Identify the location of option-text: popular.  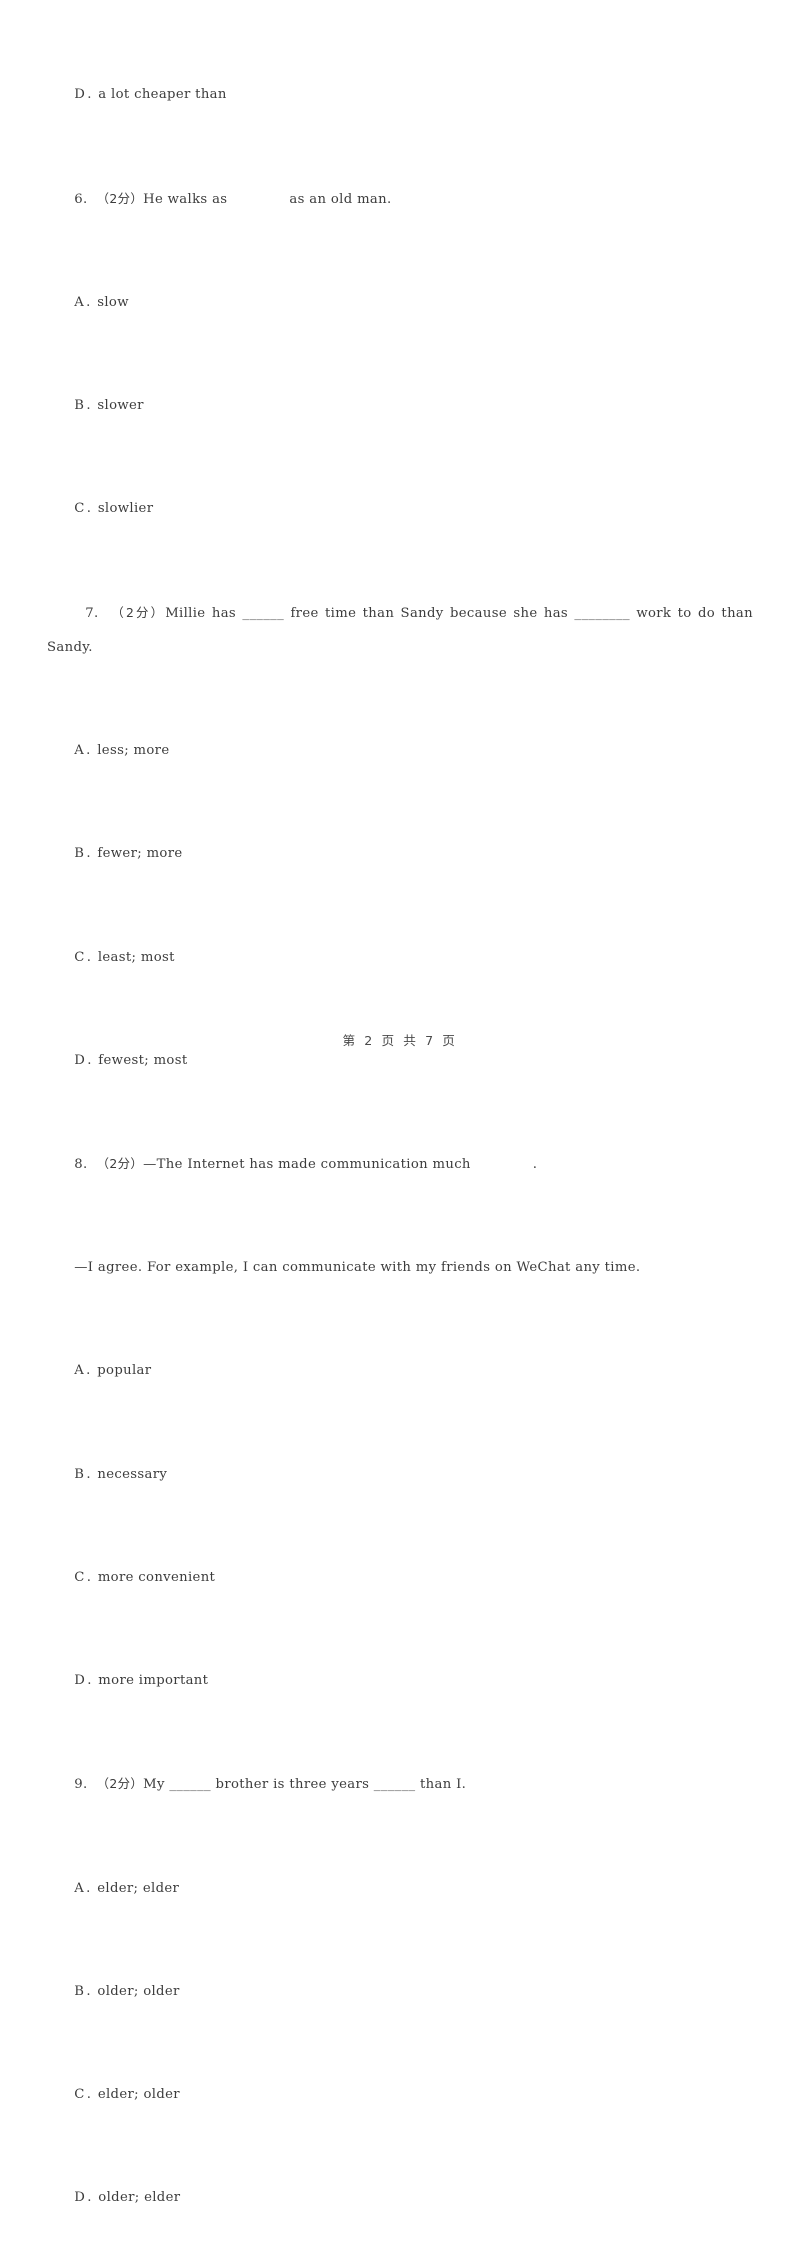
(124, 1371).